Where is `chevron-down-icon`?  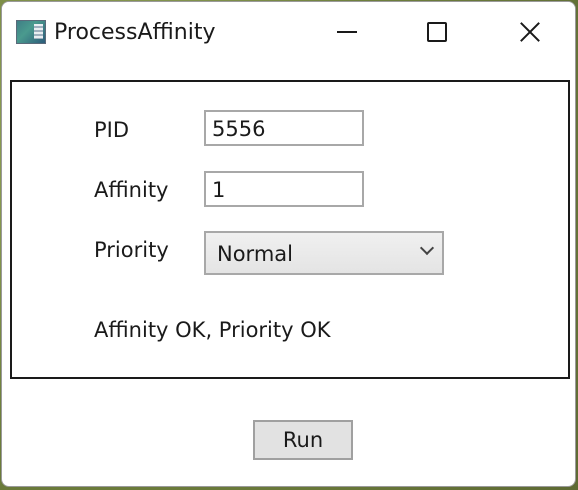 chevron-down-icon is located at coordinates (427, 248).